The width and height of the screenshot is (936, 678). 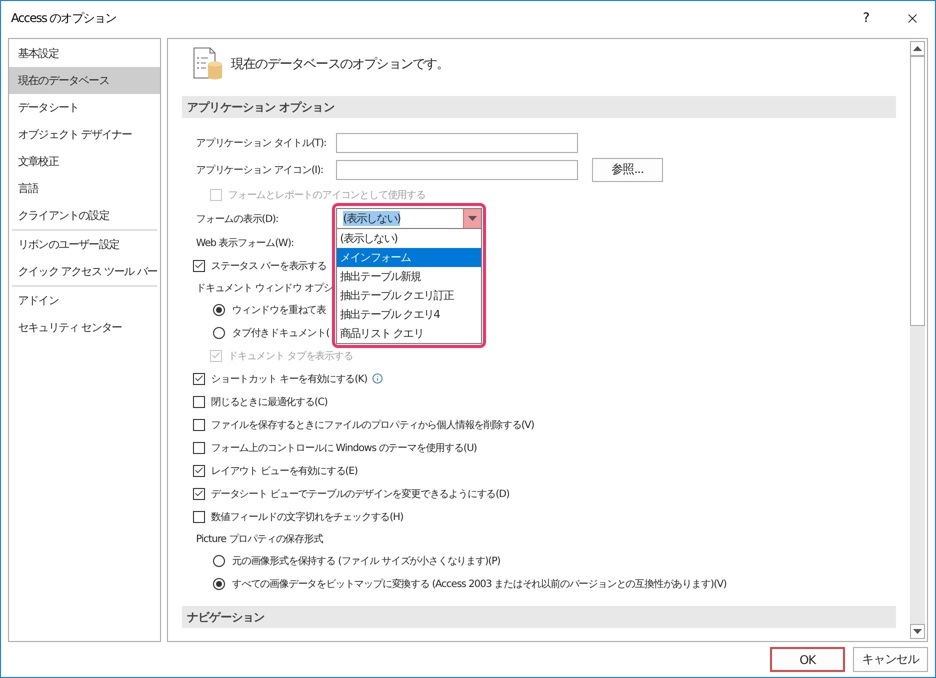 What do you see at coordinates (807, 659) in the screenshot?
I see `ok-button: OK` at bounding box center [807, 659].